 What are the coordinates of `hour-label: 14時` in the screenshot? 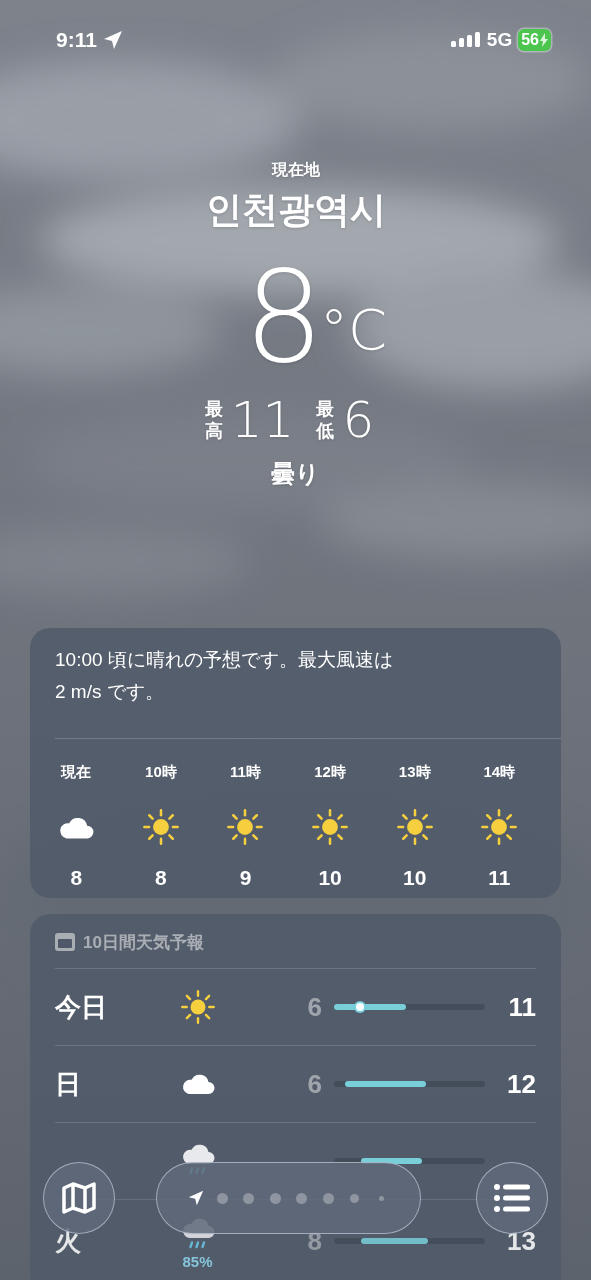 It's located at (499, 772).